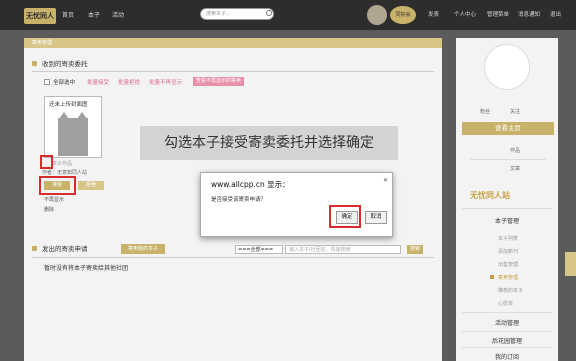 The image size is (576, 361). What do you see at coordinates (508, 128) in the screenshot?
I see `view-homepage-button: 查看主页` at bounding box center [508, 128].